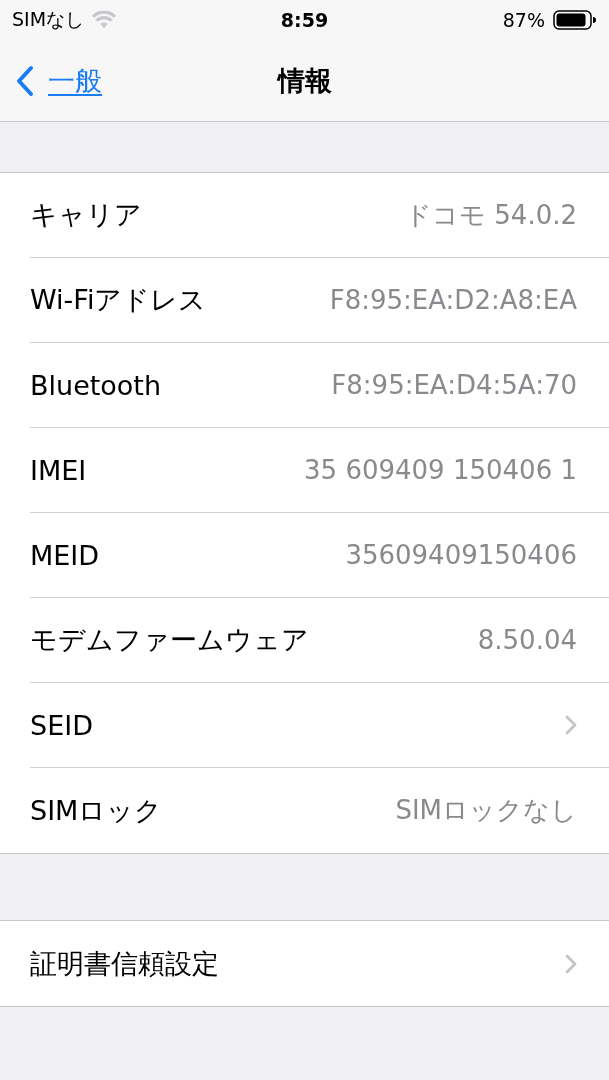 The height and width of the screenshot is (1080, 609). What do you see at coordinates (523, 20) in the screenshot?
I see `battery-percent: 87%` at bounding box center [523, 20].